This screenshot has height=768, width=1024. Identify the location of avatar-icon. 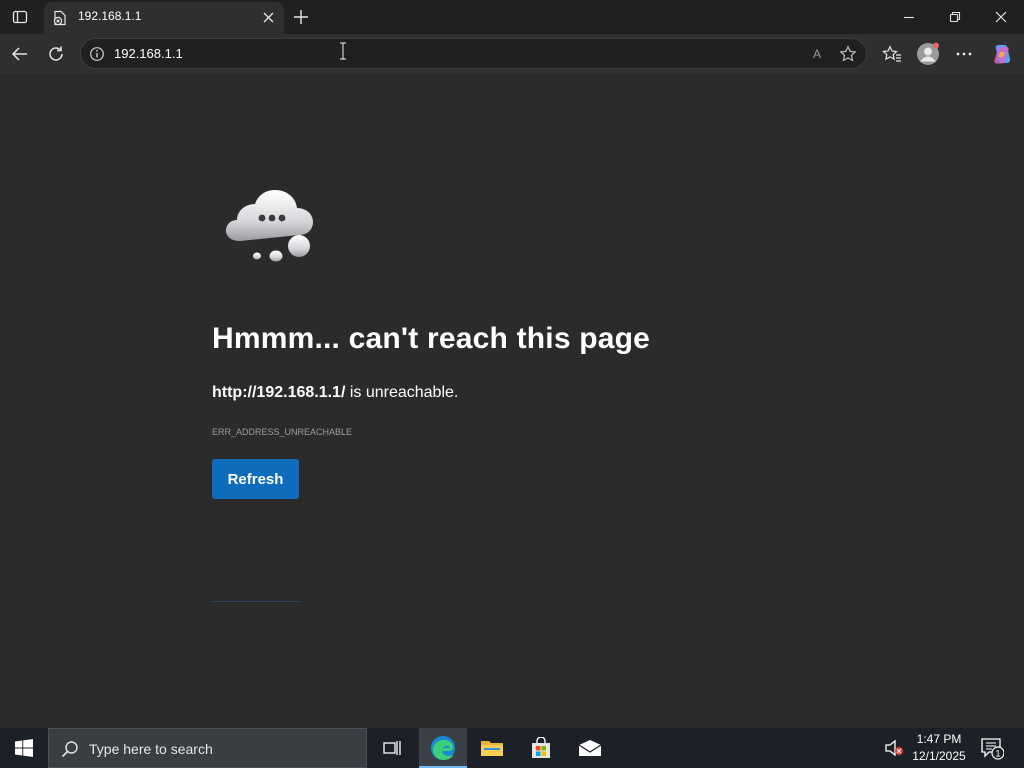
(928, 53).